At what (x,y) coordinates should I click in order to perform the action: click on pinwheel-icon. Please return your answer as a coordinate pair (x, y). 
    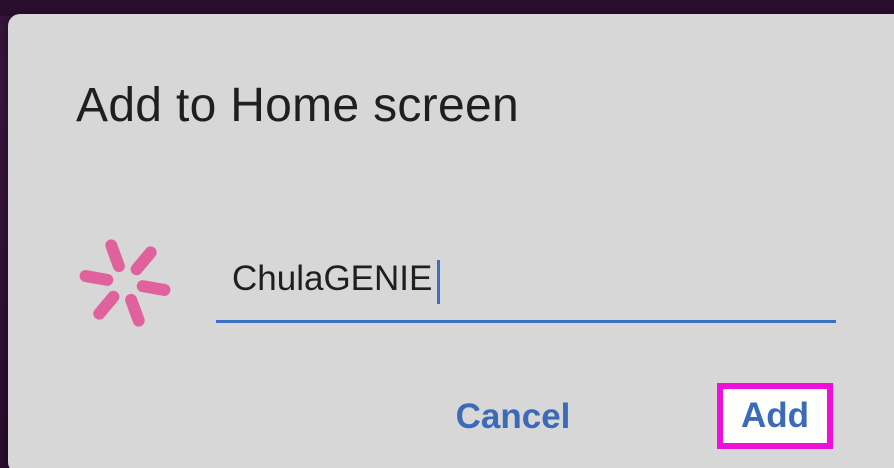
    Looking at the image, I should click on (125, 283).